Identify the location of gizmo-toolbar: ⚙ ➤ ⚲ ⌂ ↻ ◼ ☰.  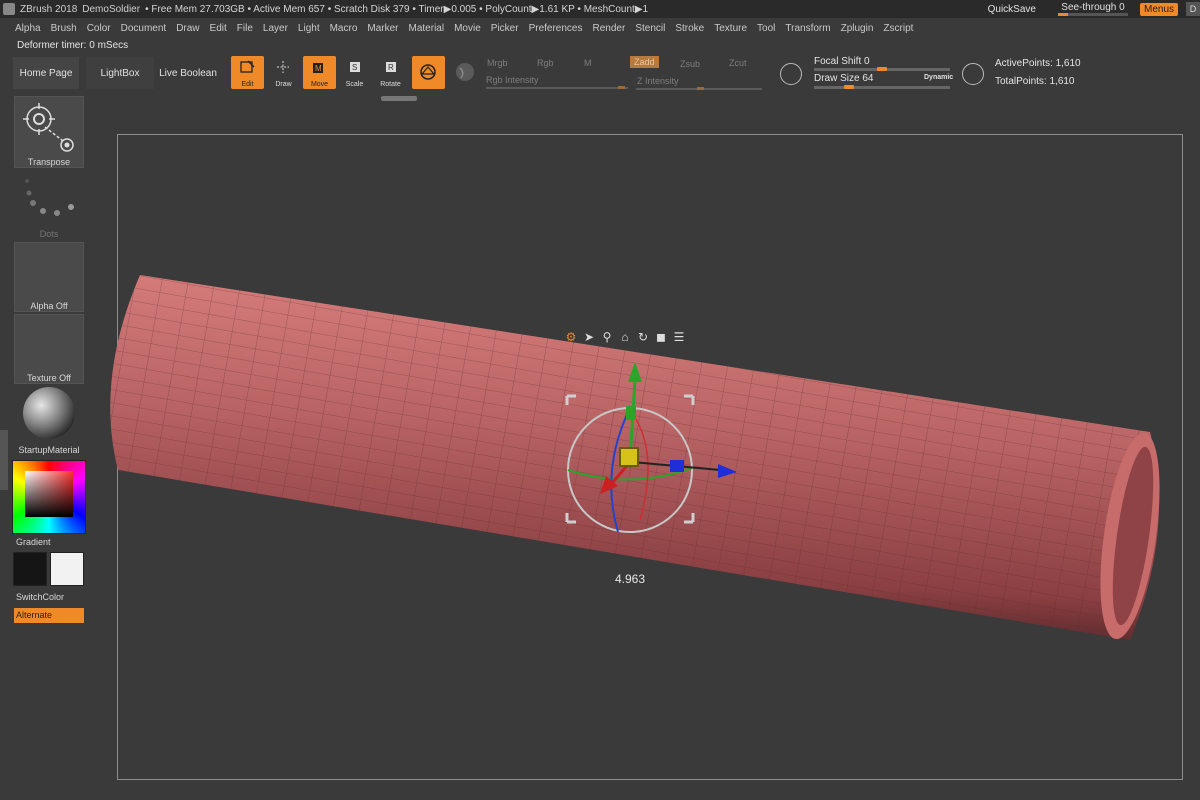
(625, 337).